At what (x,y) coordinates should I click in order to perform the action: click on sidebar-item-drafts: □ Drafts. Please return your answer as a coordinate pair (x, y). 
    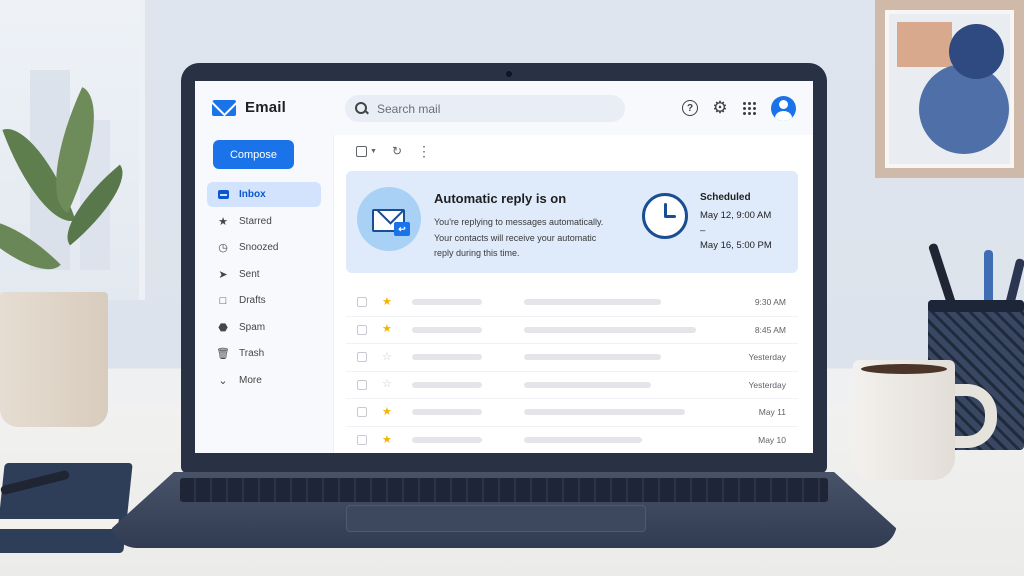
    Looking at the image, I should click on (264, 300).